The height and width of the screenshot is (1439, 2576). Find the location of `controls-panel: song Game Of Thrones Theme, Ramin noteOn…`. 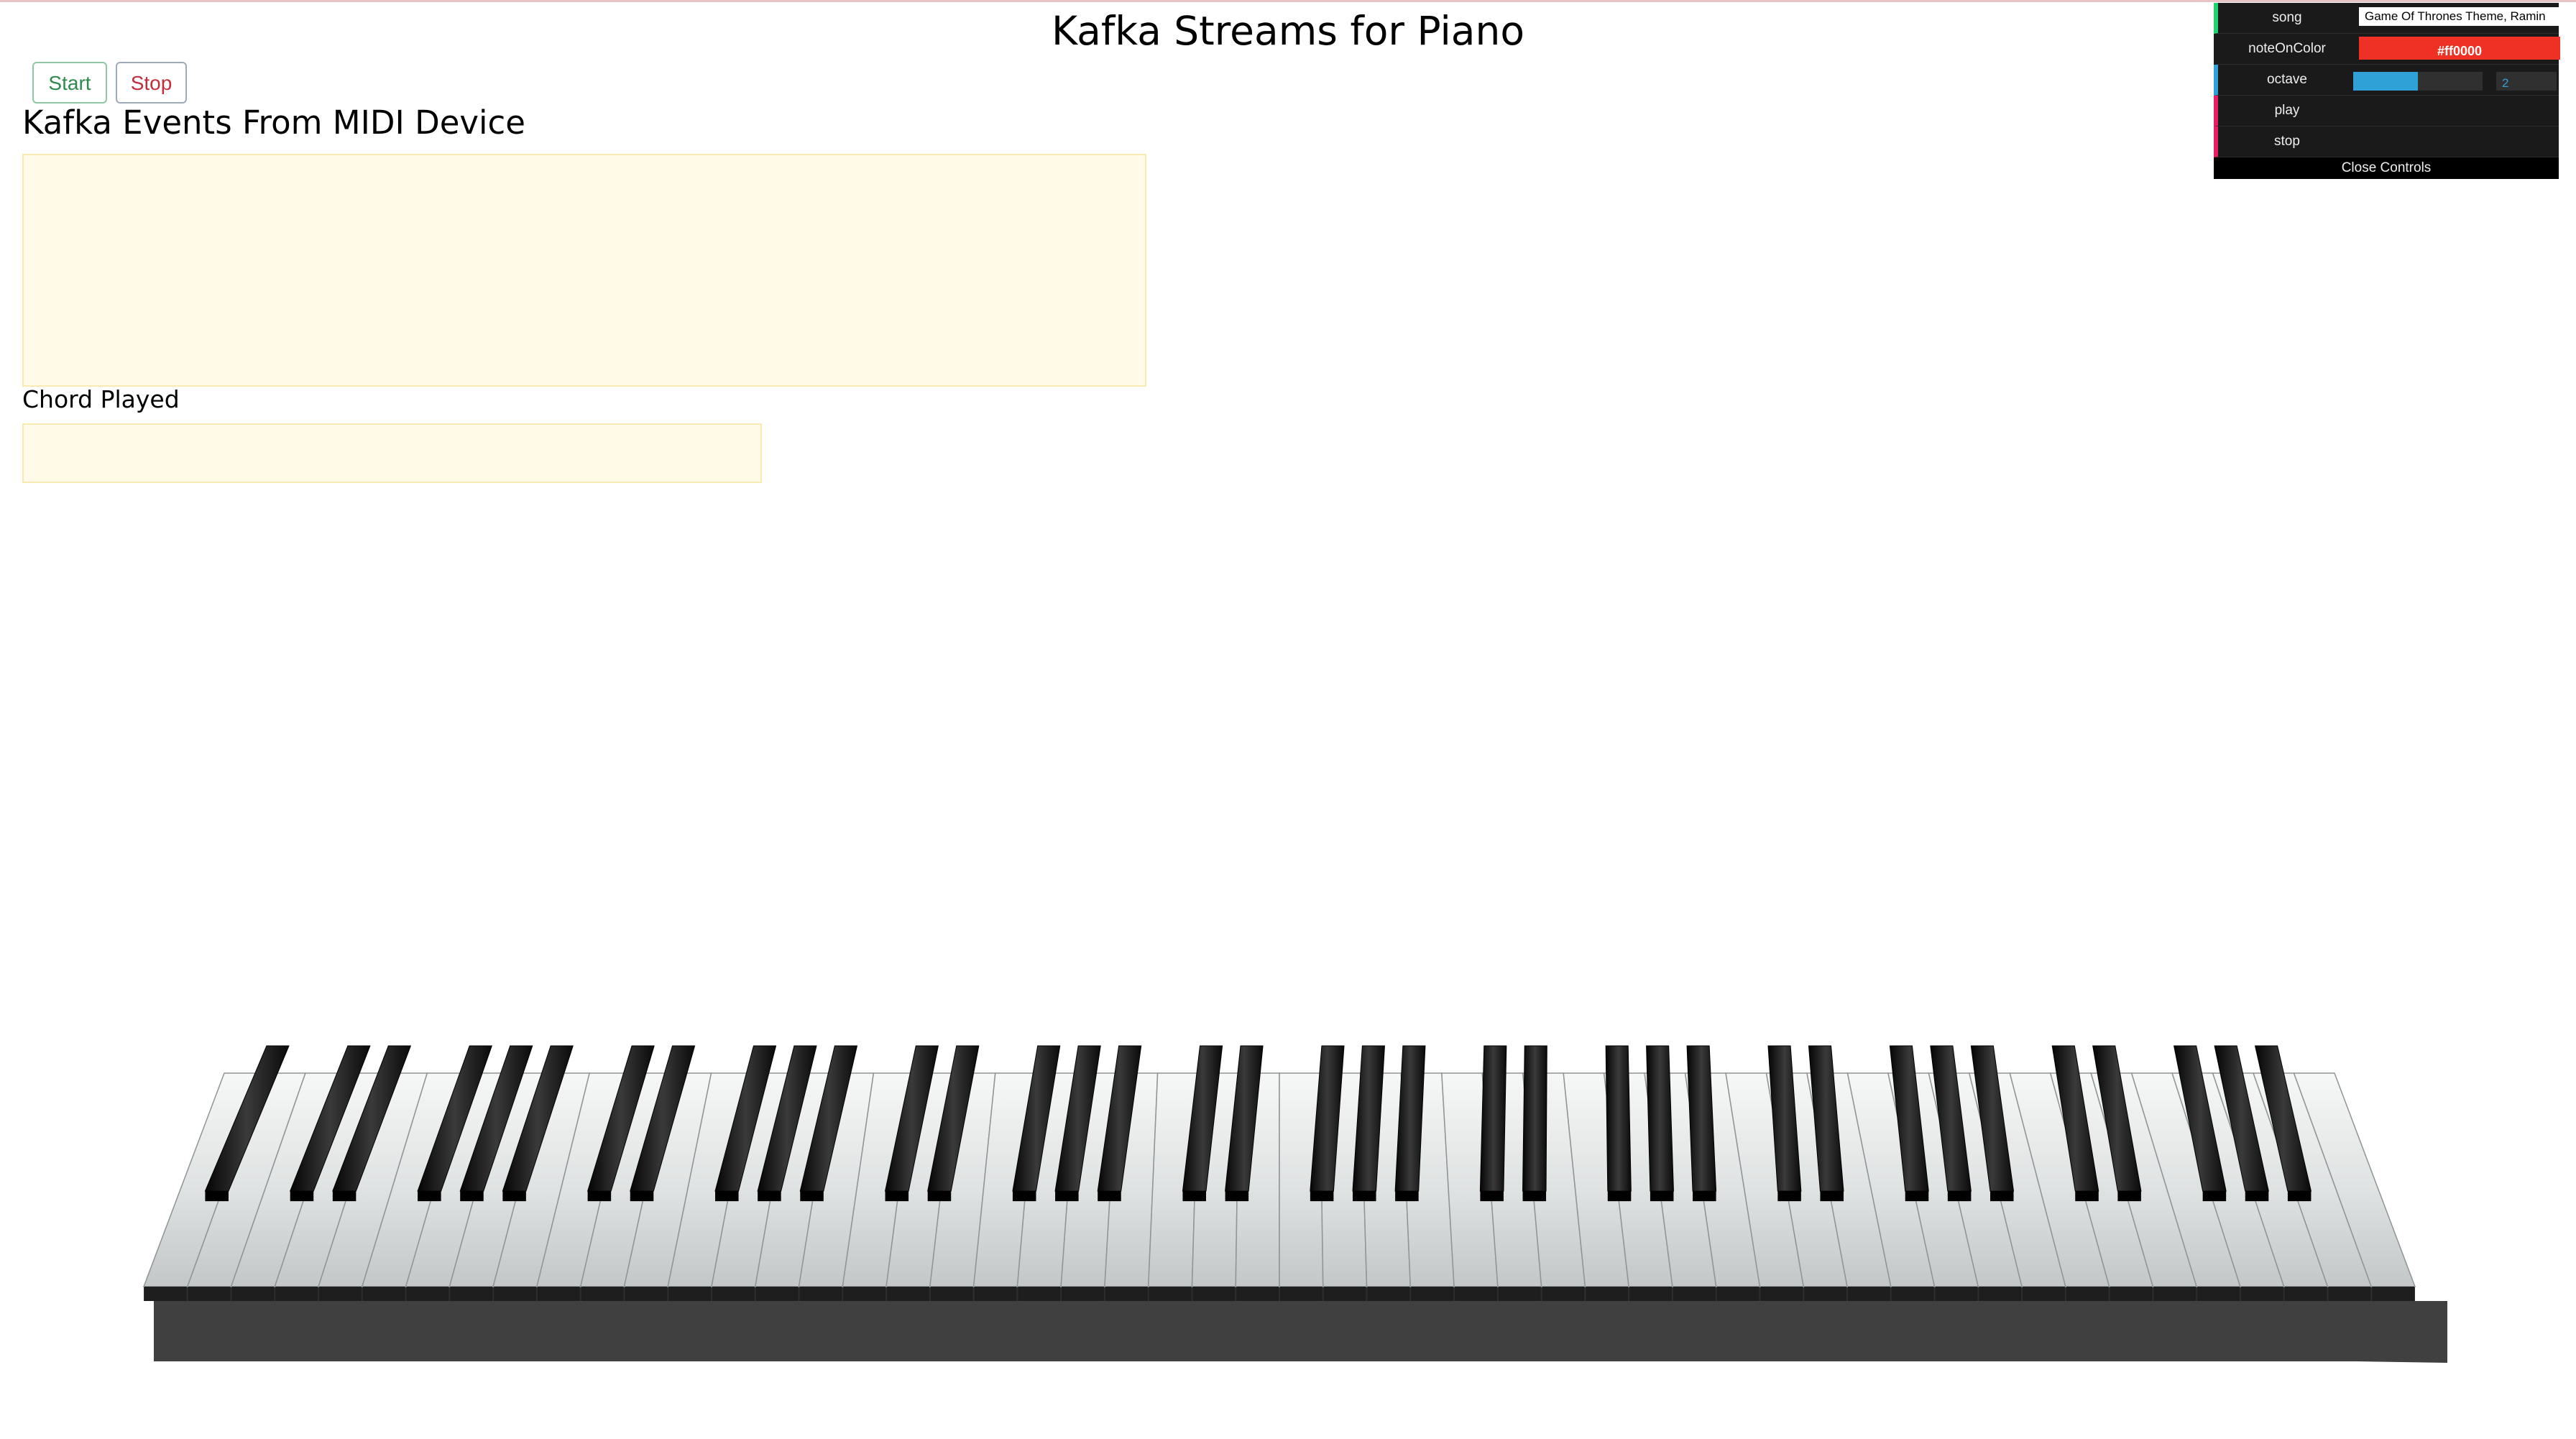

controls-panel: song Game Of Thrones Theme, Ramin noteOn… is located at coordinates (2388, 91).